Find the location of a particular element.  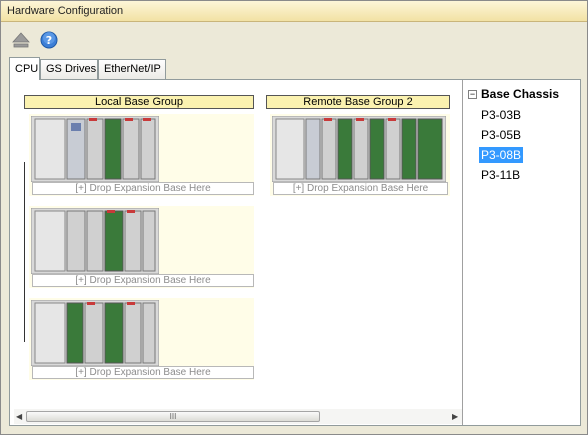

tab-cpu: CPU is located at coordinates (24, 68).